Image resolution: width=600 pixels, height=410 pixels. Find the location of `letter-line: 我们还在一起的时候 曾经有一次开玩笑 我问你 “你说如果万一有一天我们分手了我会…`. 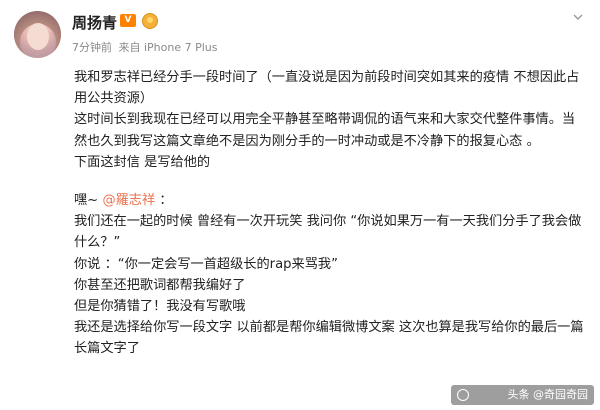

letter-line: 我们还在一起的时候 曾经有一次开玩笑 我问你 “你说如果万一有一天我们分手了我会… is located at coordinates (328, 232).